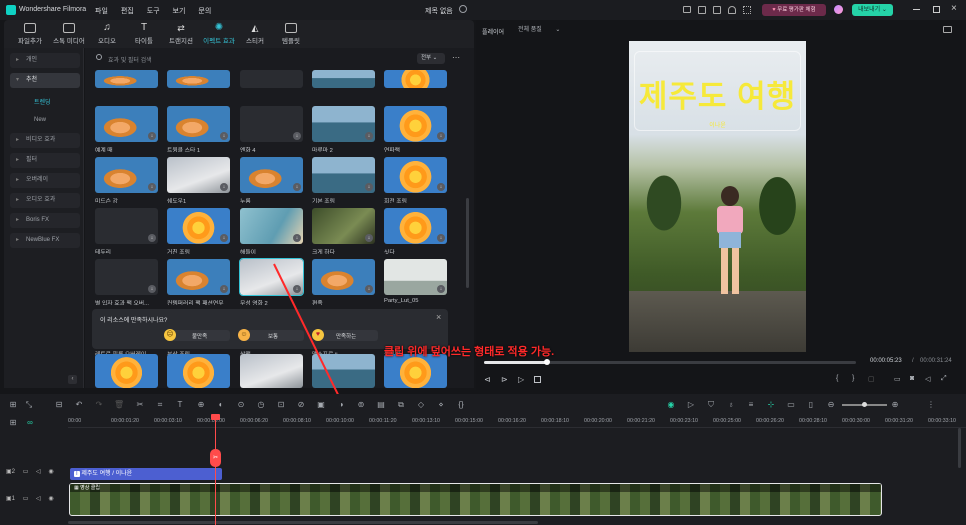 This screenshot has width=966, height=525. I want to click on effect-card: ↓ 크게 하다, so click(343, 231).